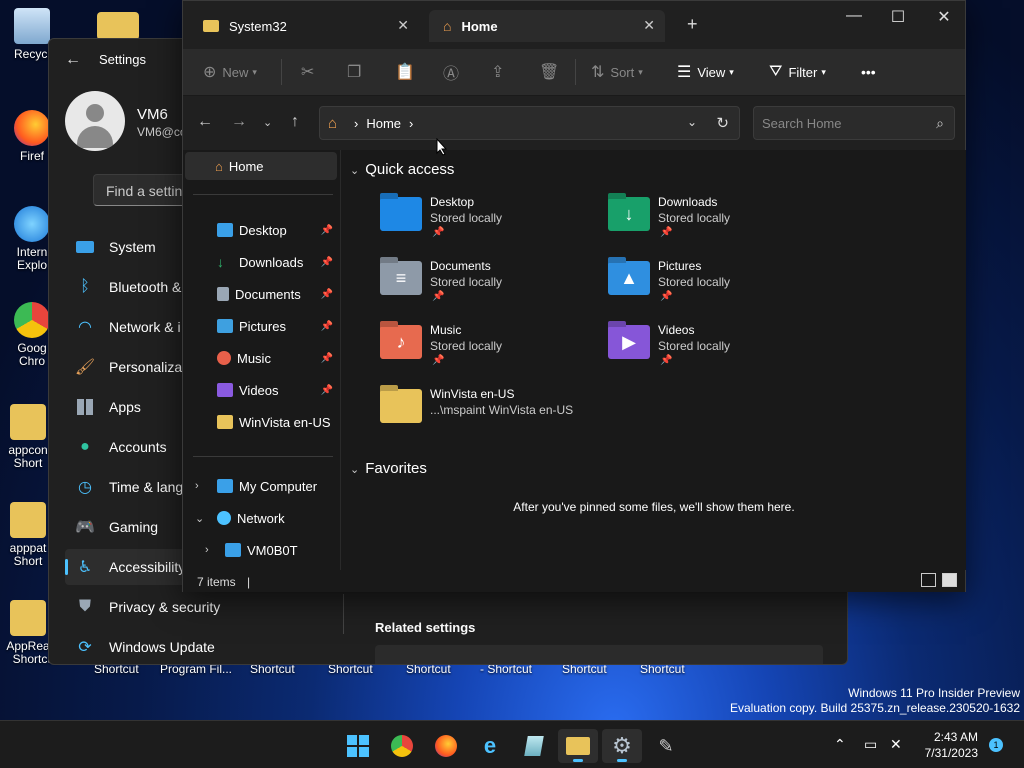 Image resolution: width=1024 pixels, height=768 pixels. I want to click on delete-button: 🗑, so click(552, 72).